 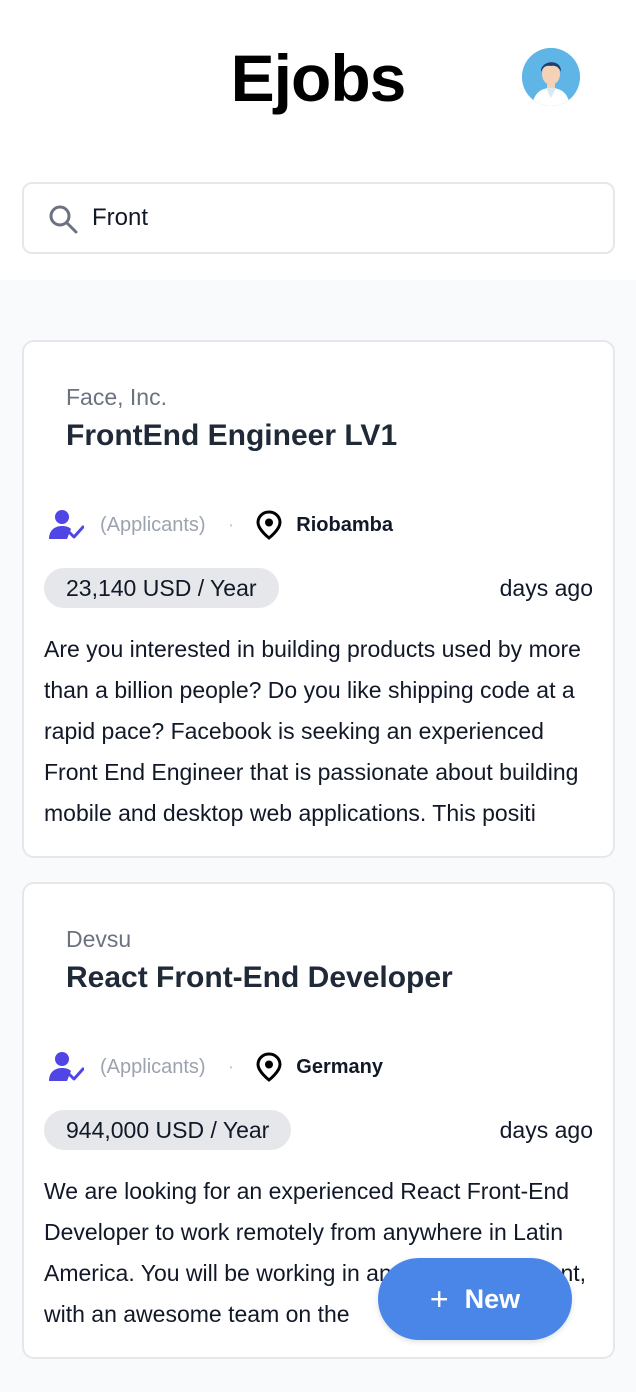 I want to click on search-icon, so click(x=63, y=219).